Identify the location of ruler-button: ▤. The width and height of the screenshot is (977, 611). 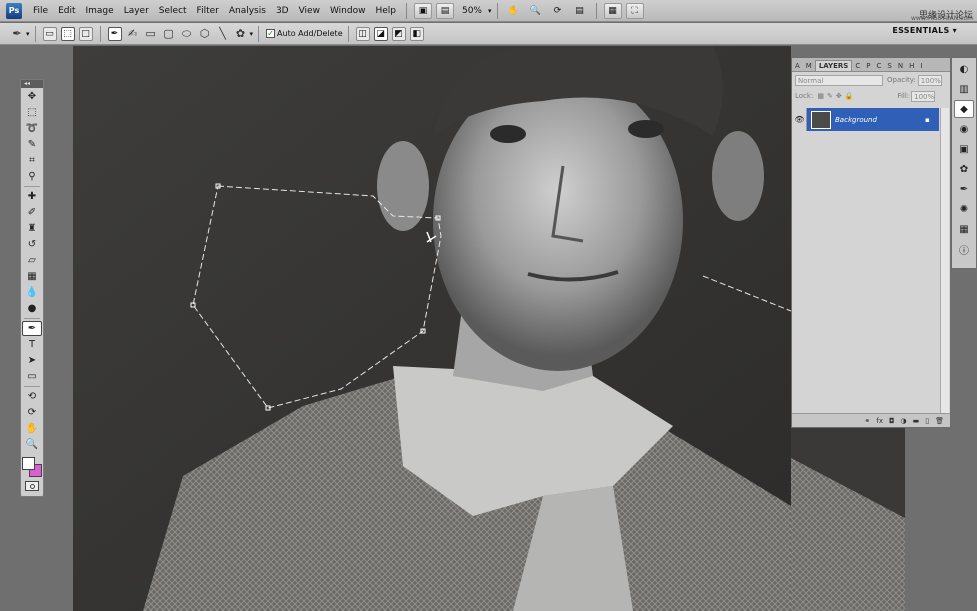
(580, 11).